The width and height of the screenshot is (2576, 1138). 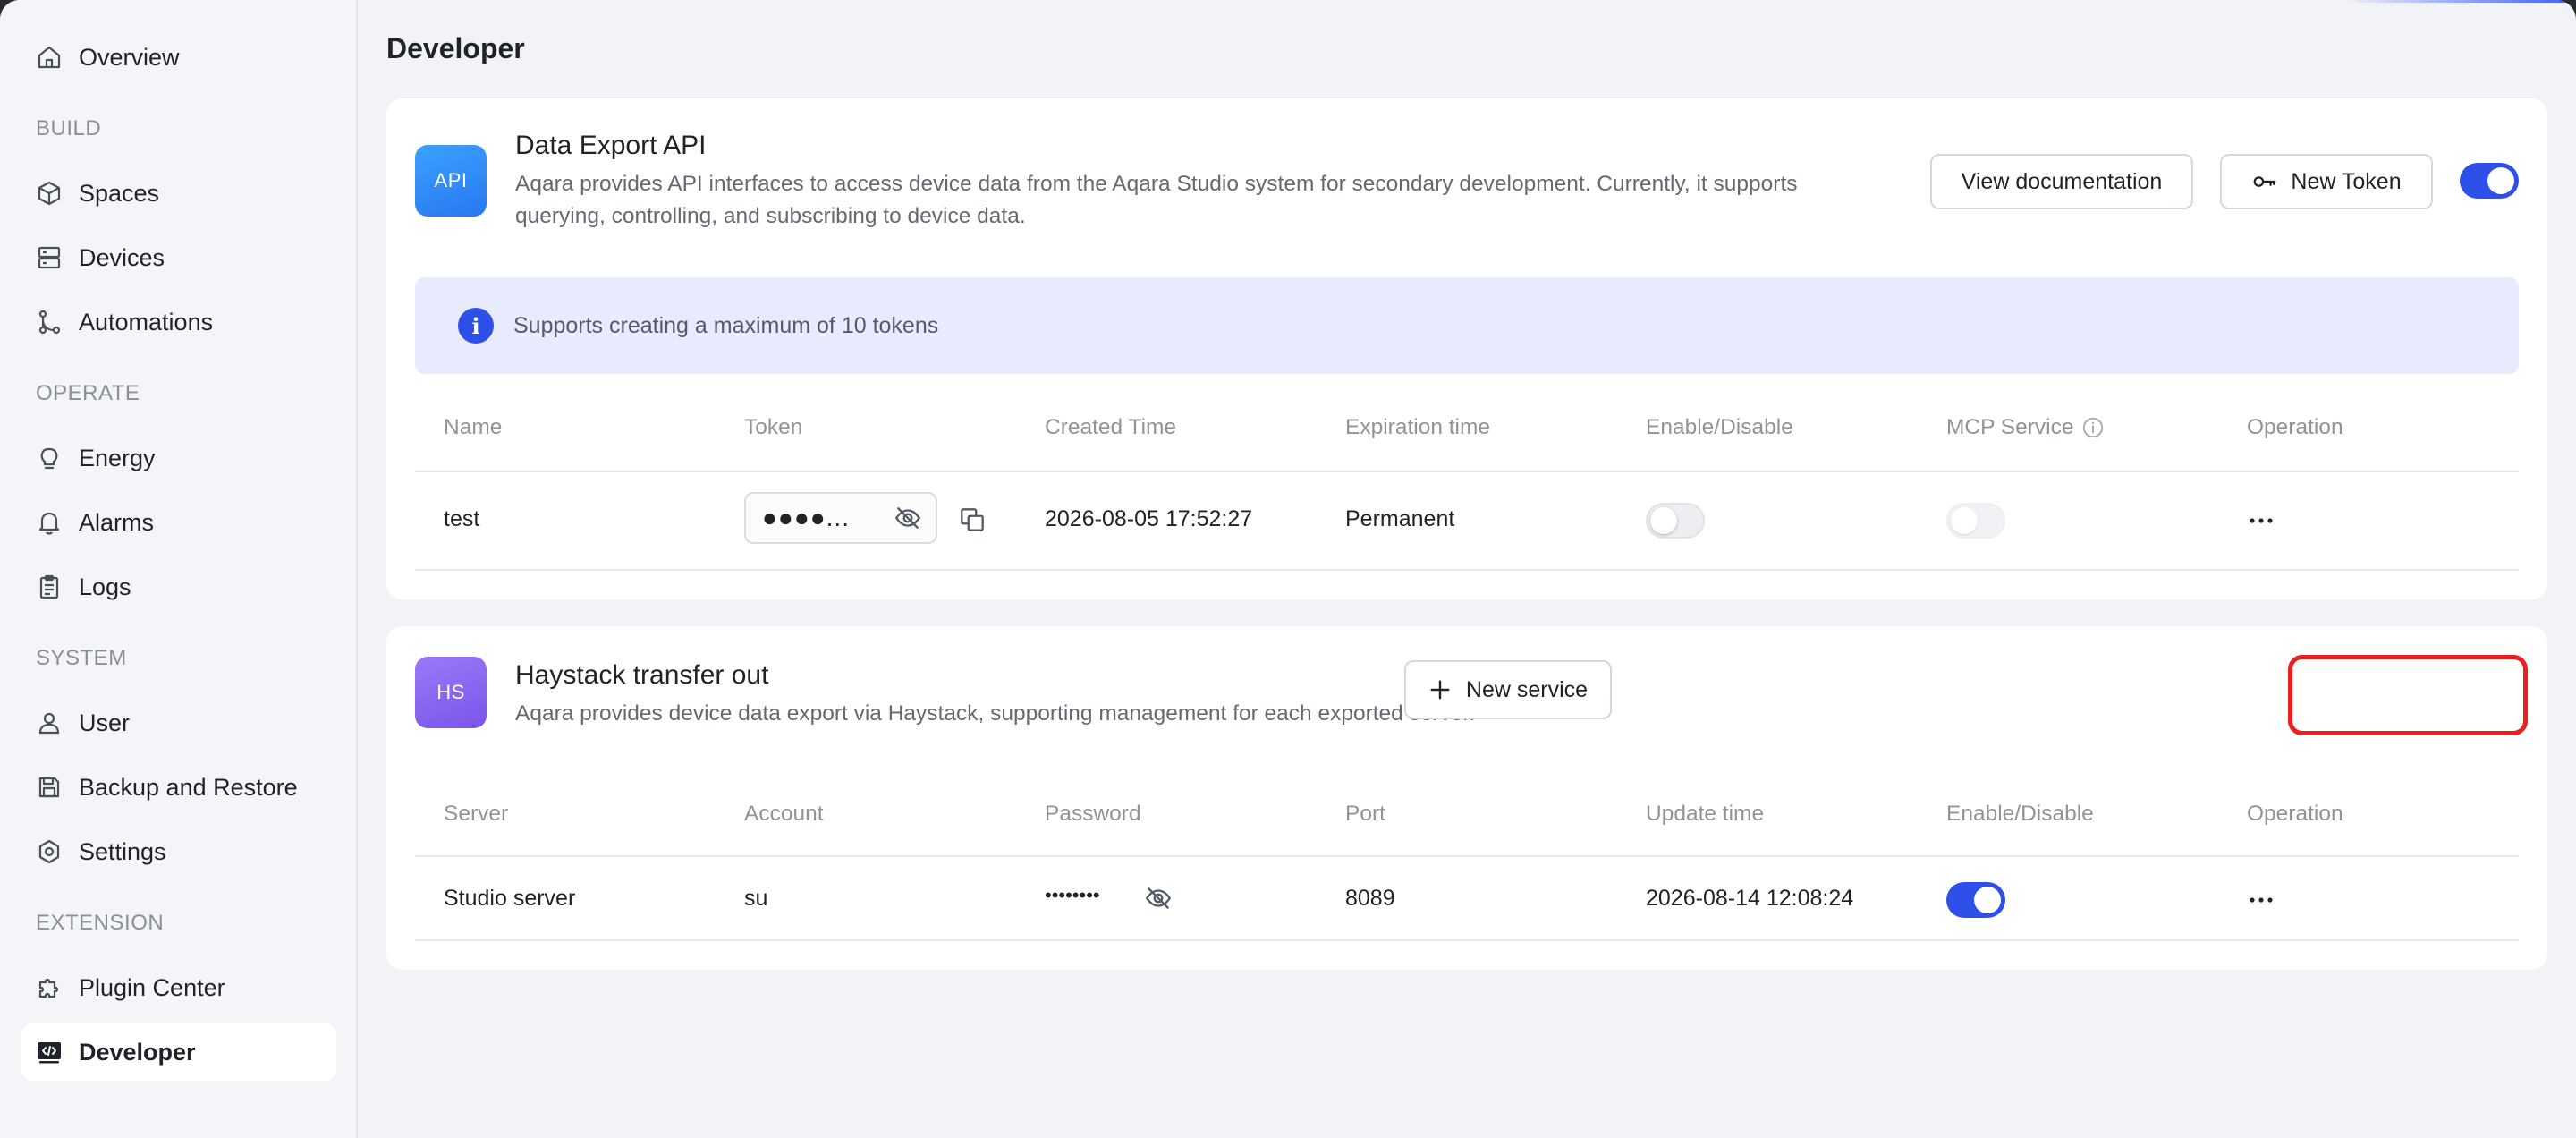 What do you see at coordinates (773, 427) in the screenshot?
I see `column-header-token: Token` at bounding box center [773, 427].